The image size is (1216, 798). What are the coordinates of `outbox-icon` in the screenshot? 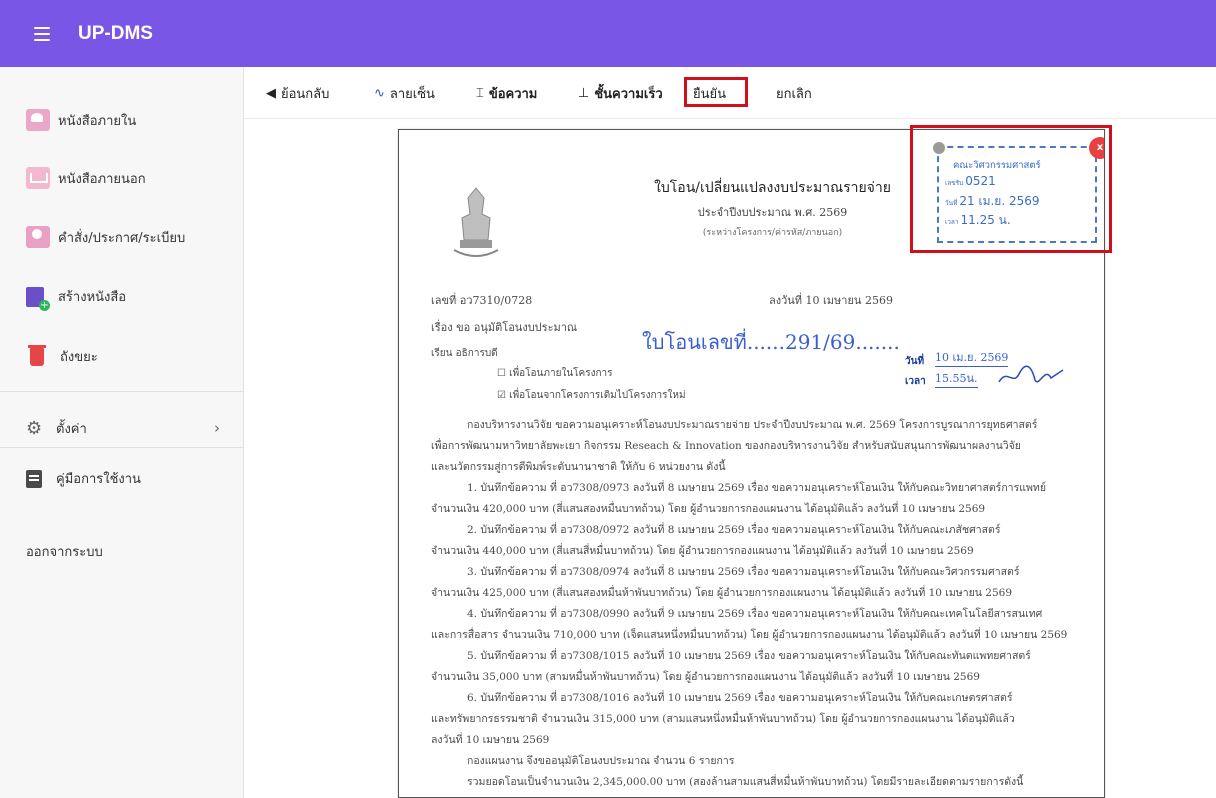 It's located at (38, 178).